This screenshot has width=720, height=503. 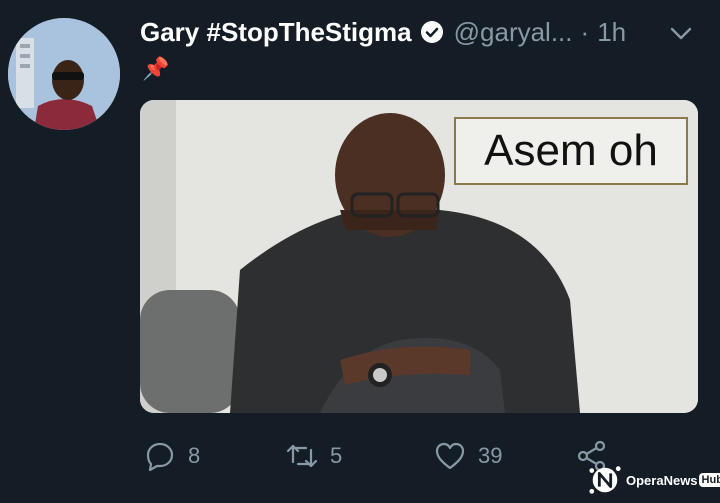 What do you see at coordinates (336, 455) in the screenshot?
I see `retweet-count: 5` at bounding box center [336, 455].